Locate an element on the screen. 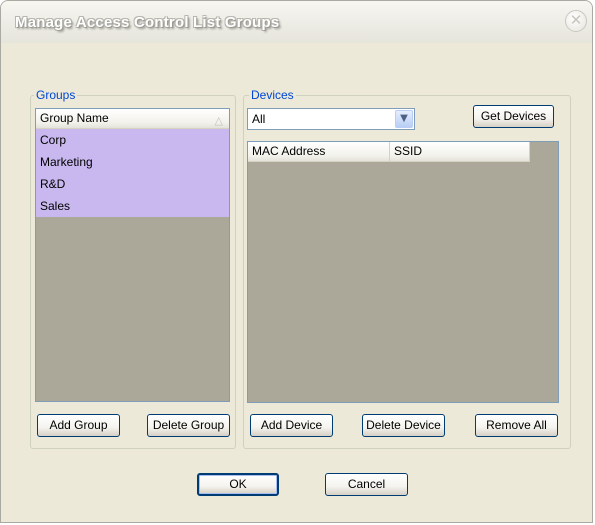 This screenshot has width=595, height=525. close-button: ✕ is located at coordinates (576, 21).